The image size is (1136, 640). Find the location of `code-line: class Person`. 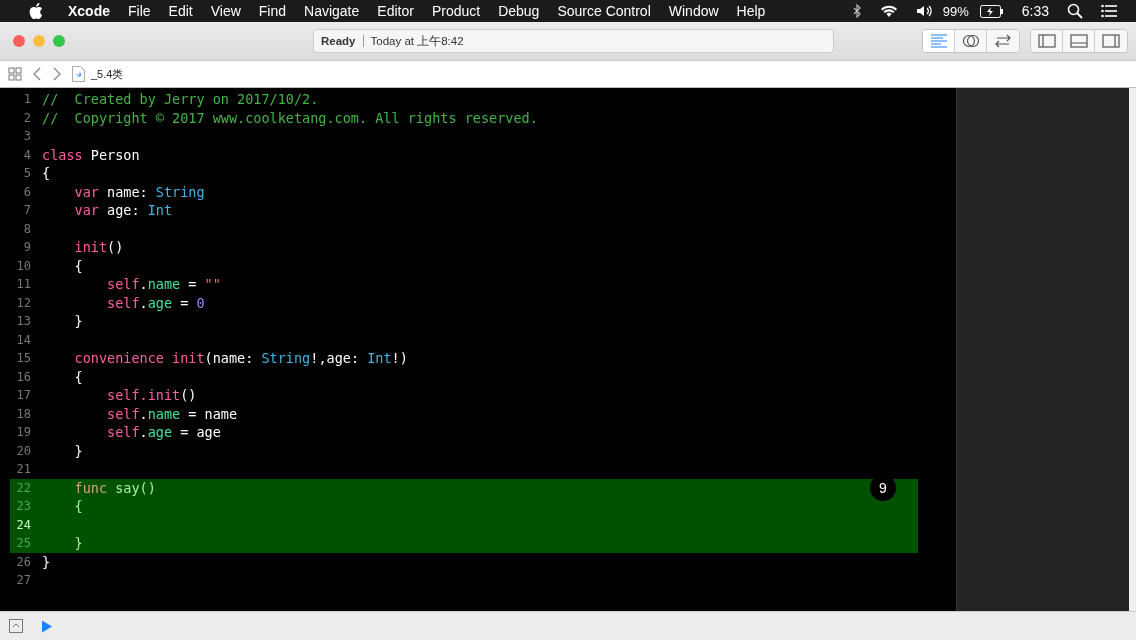

code-line: class Person is located at coordinates (91, 154).